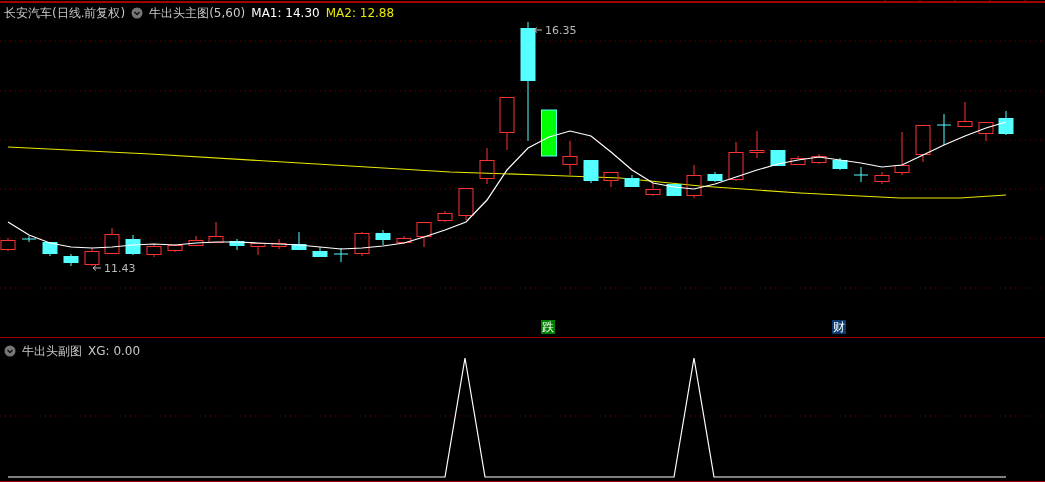 The image size is (1045, 482). What do you see at coordinates (548, 327) in the screenshot?
I see `signal-marker: 跌` at bounding box center [548, 327].